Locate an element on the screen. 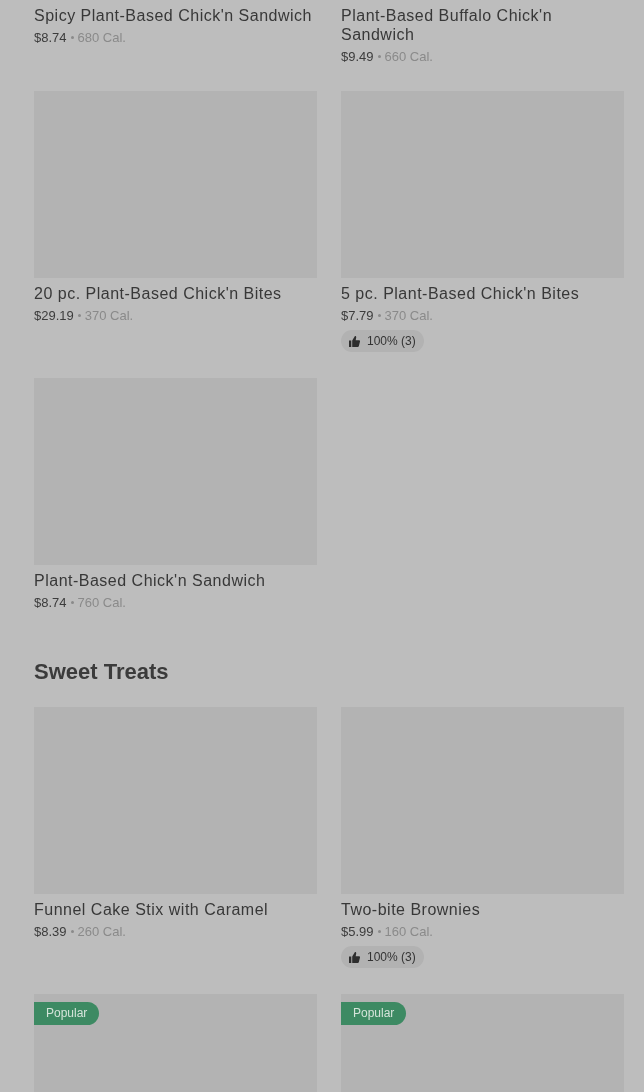  item-name: Plant-Based Buffalo Chick'n Sandwich is located at coordinates (482, 25).